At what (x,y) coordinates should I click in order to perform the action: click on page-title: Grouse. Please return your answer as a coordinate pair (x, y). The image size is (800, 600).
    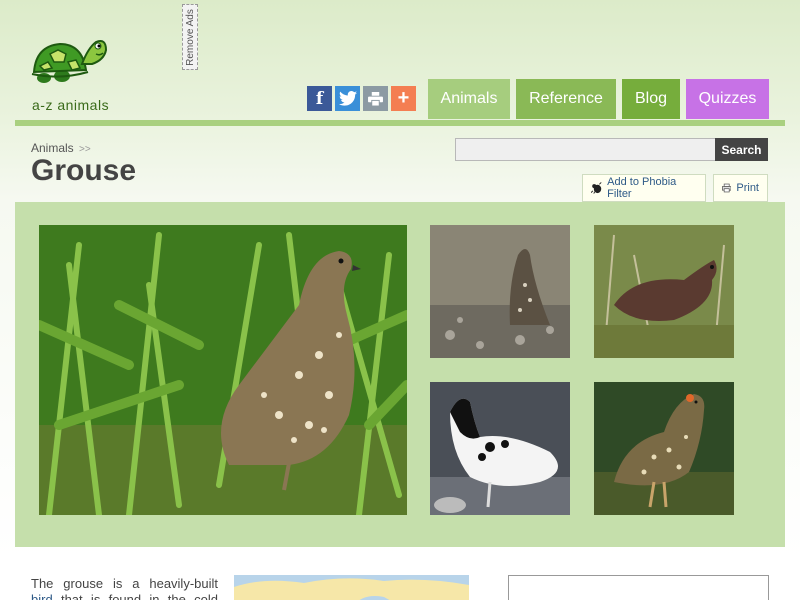
    Looking at the image, I should click on (84, 170).